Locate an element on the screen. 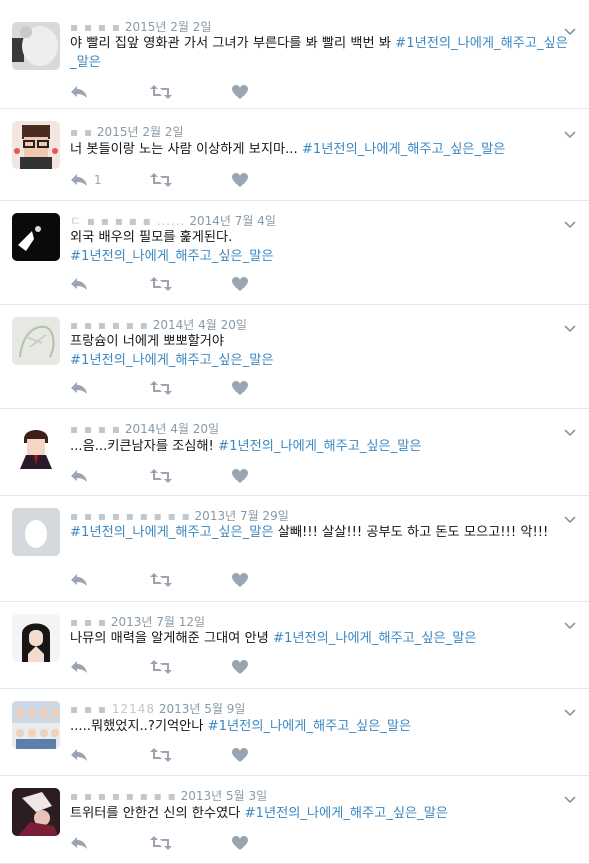 This screenshot has height=864, width=589. user-name: ▪ ▪ is located at coordinates (81, 132).